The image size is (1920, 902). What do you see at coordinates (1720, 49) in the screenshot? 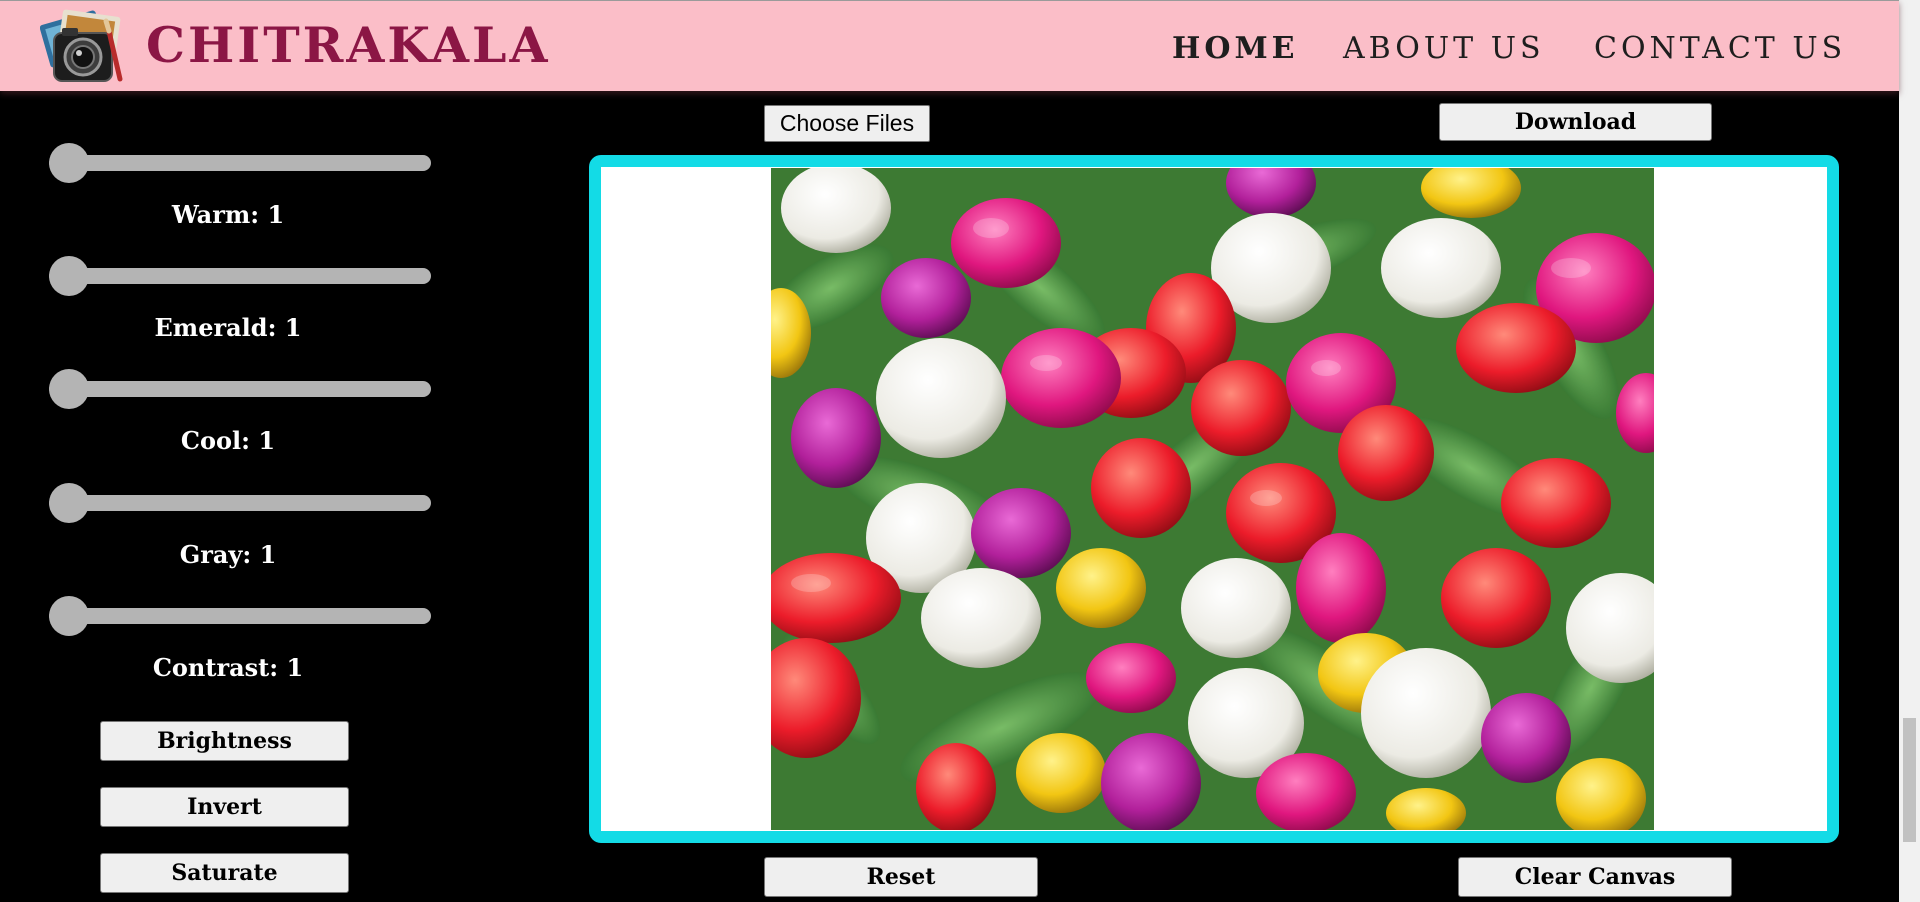
I see `nav-contact-link: CONTACT US` at bounding box center [1720, 49].